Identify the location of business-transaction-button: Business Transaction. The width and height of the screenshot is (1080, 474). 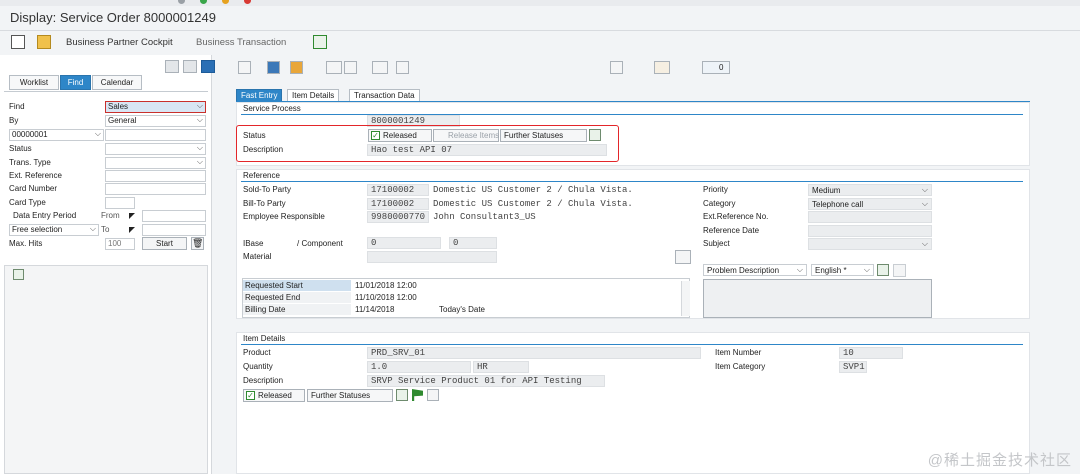
(241, 42).